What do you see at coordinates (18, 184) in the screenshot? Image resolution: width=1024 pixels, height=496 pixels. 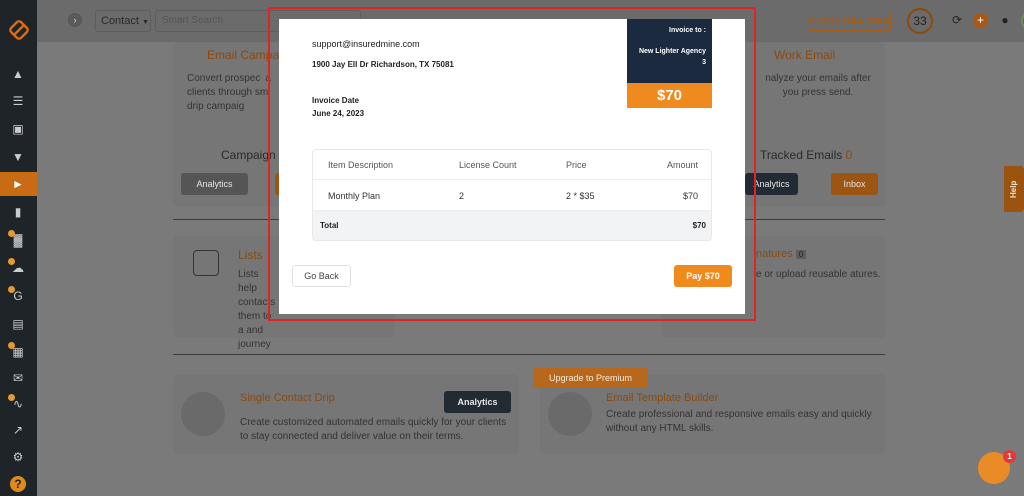 I see `megaphone-icon: ►` at bounding box center [18, 184].